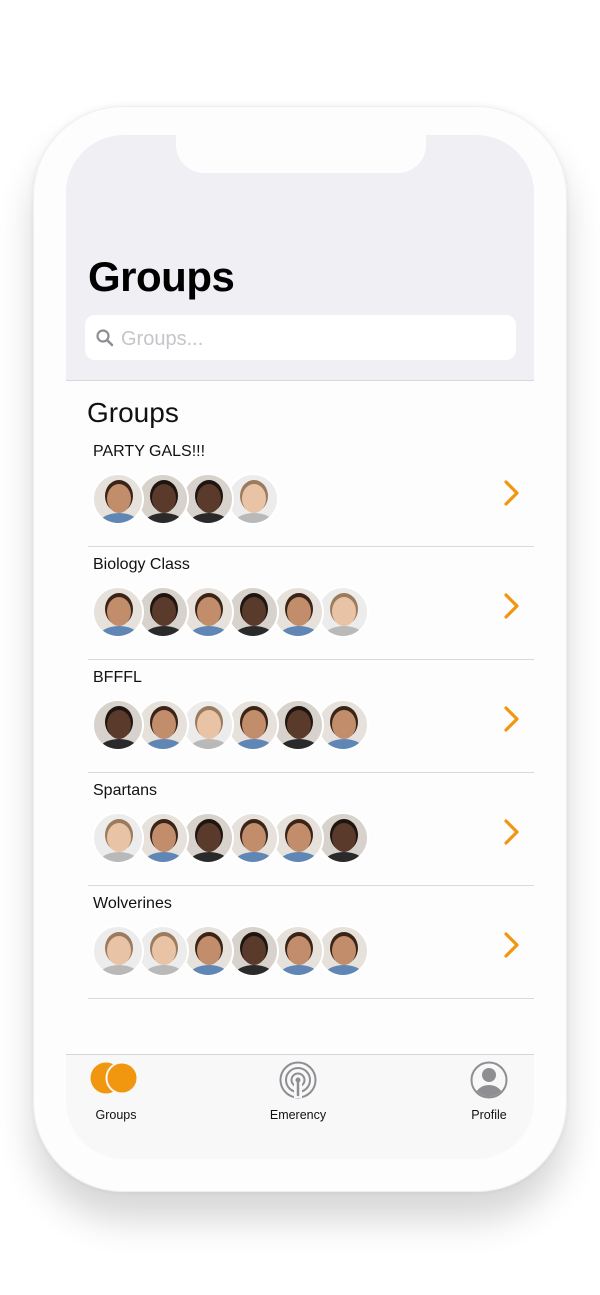 Image resolution: width=600 pixels, height=1295 pixels. Describe the element at coordinates (301, 154) in the screenshot. I see `device-notch` at that location.